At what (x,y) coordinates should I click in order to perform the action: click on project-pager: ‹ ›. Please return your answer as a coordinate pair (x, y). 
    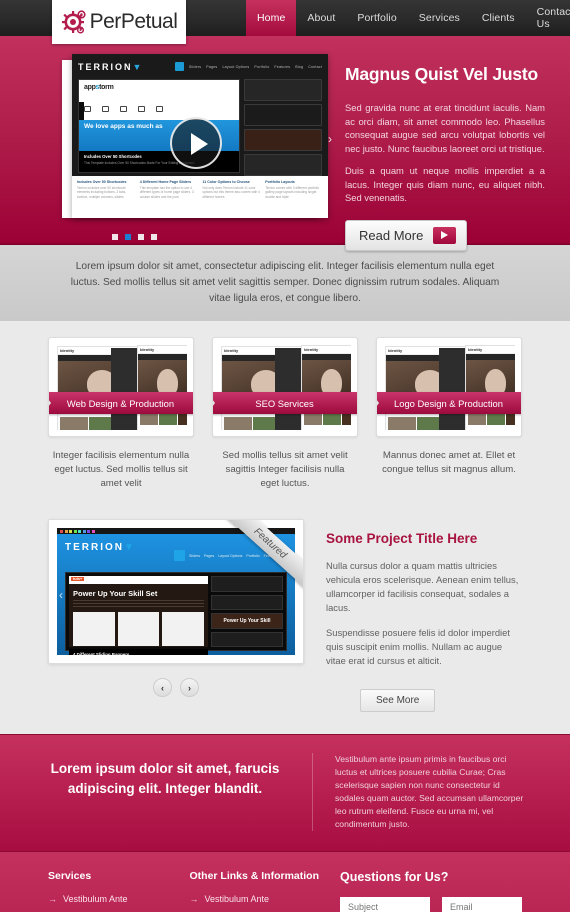
    Looking at the image, I should click on (176, 687).